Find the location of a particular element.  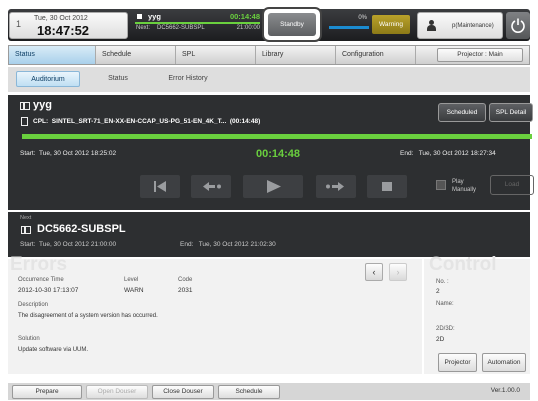

standby-button: Standby is located at coordinates (292, 24).